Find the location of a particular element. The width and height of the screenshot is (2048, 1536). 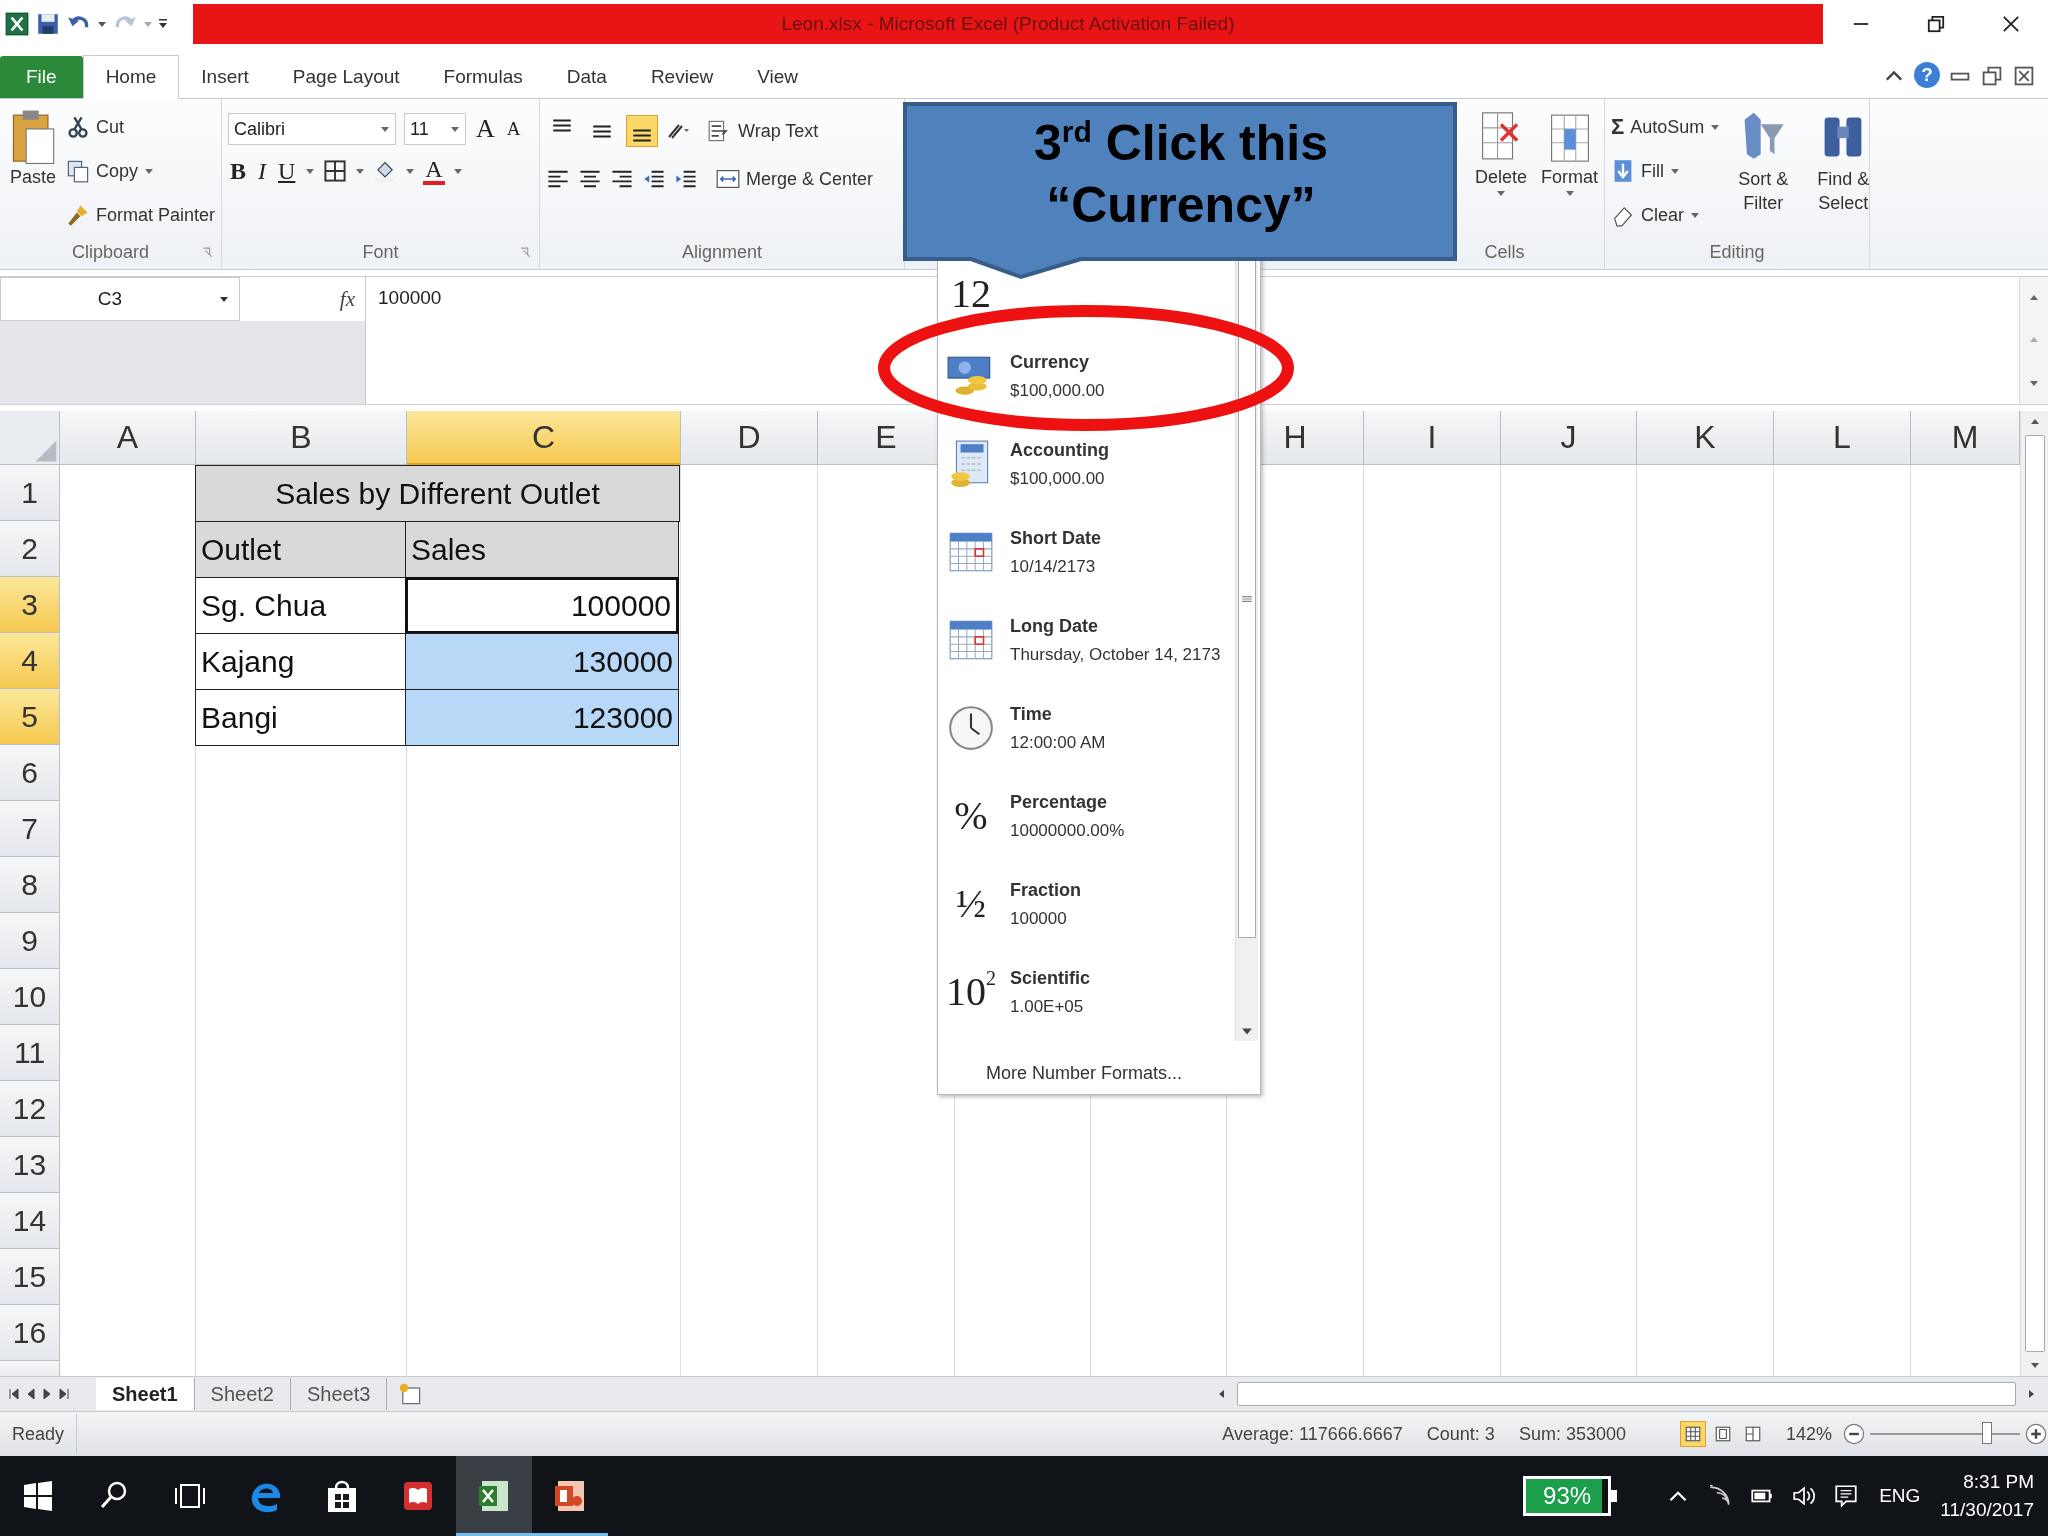

row-header: 3 is located at coordinates (30, 605).